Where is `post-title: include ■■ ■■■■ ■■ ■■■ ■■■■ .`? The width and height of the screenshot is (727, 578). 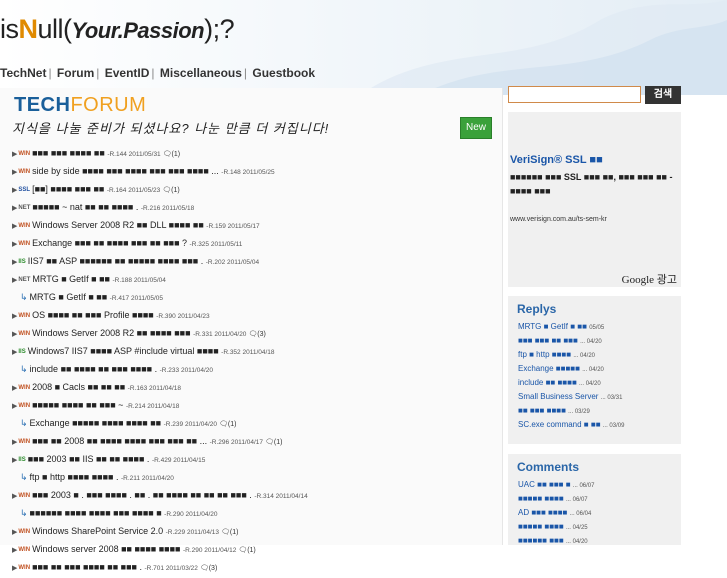
post-title: include ■■ ■■■■ ■■ ■■■ ■■■■ . is located at coordinates (94, 369).